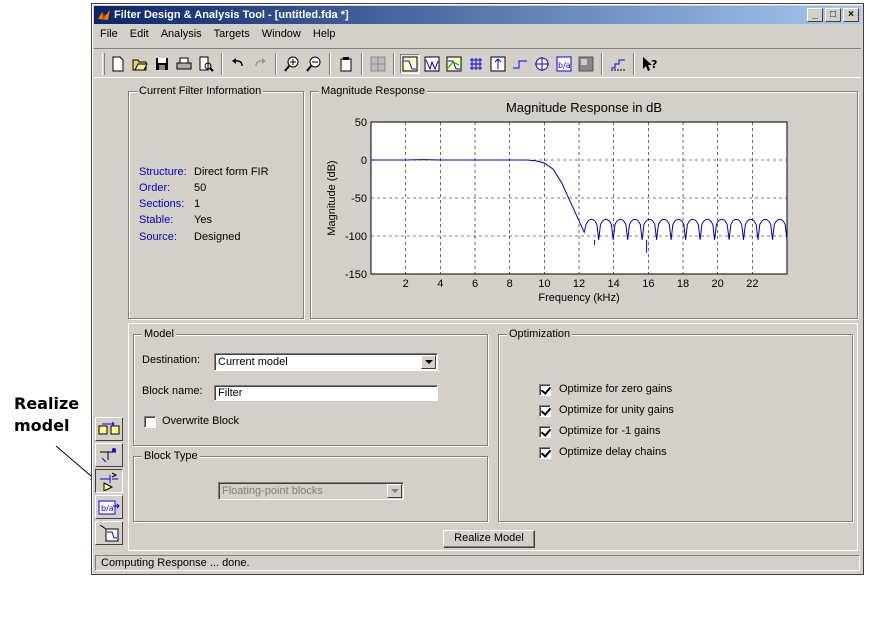 The image size is (871, 630). What do you see at coordinates (432, 64) in the screenshot?
I see `phase-response-button` at bounding box center [432, 64].